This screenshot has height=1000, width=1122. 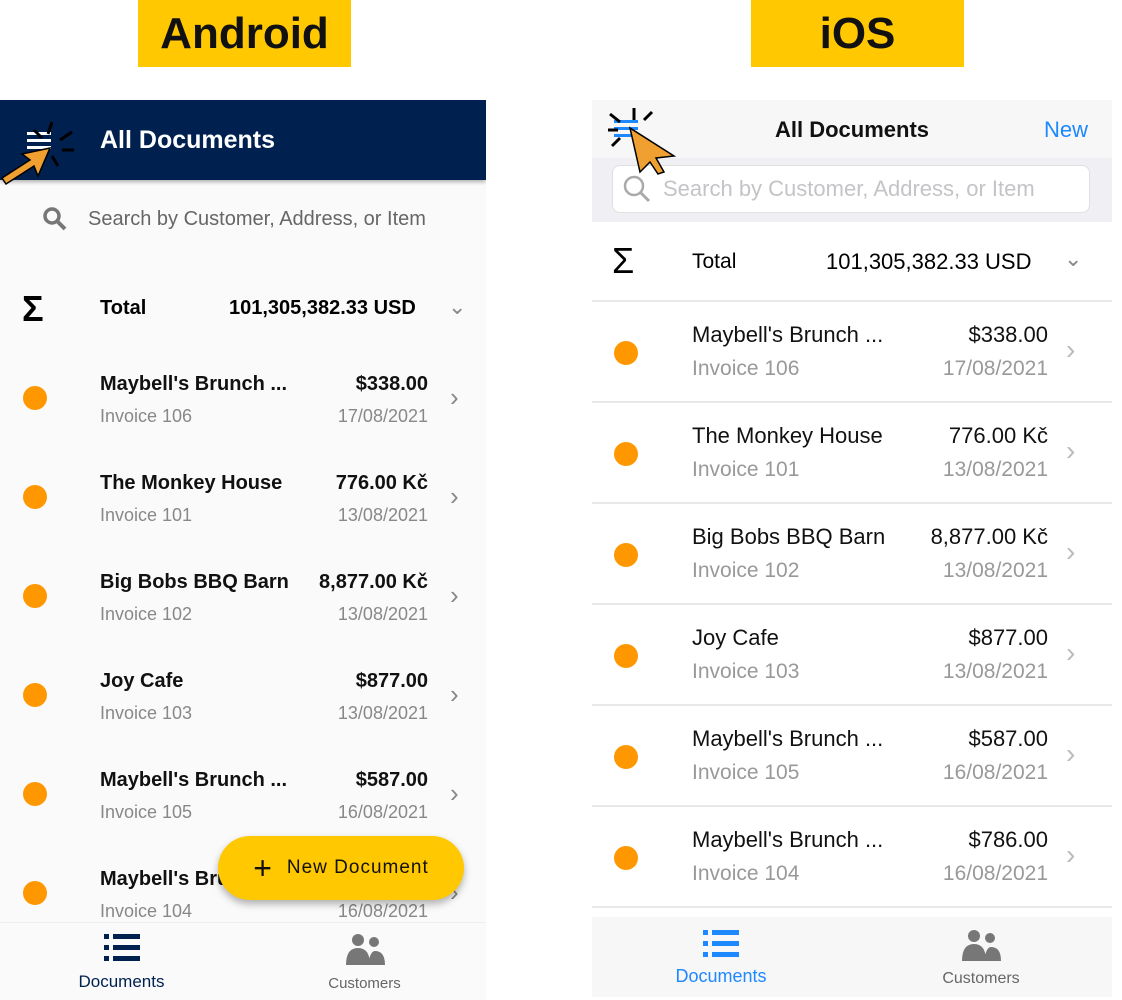 What do you see at coordinates (188, 140) in the screenshot?
I see `page-title: All Documents` at bounding box center [188, 140].